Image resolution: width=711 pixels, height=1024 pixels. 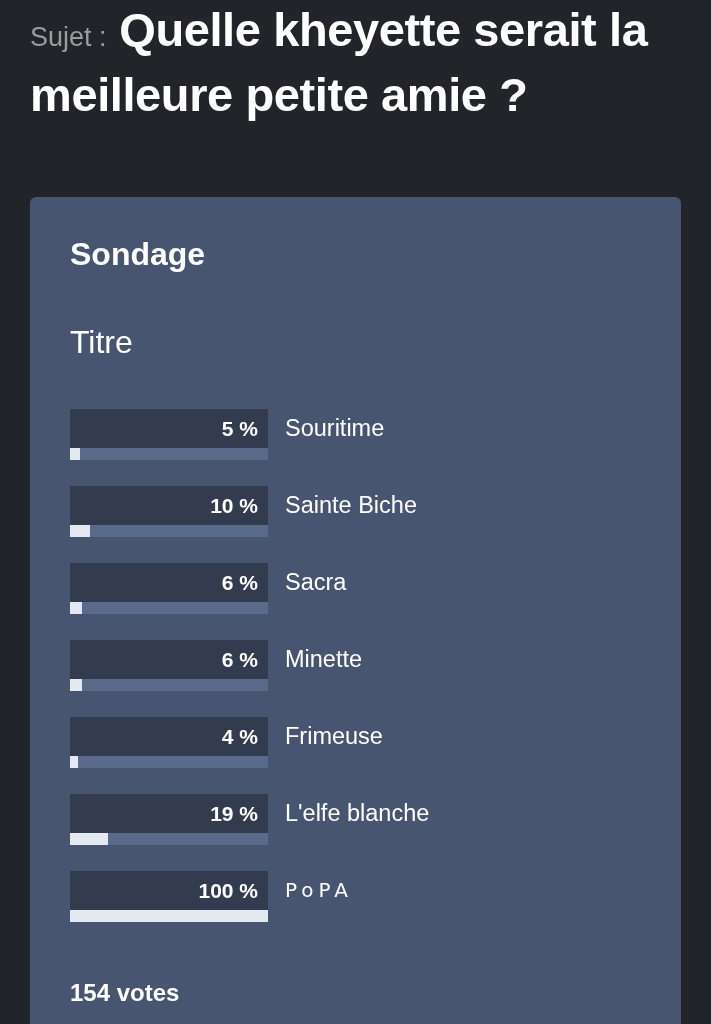 I want to click on option-label: Minette, so click(x=324, y=659).